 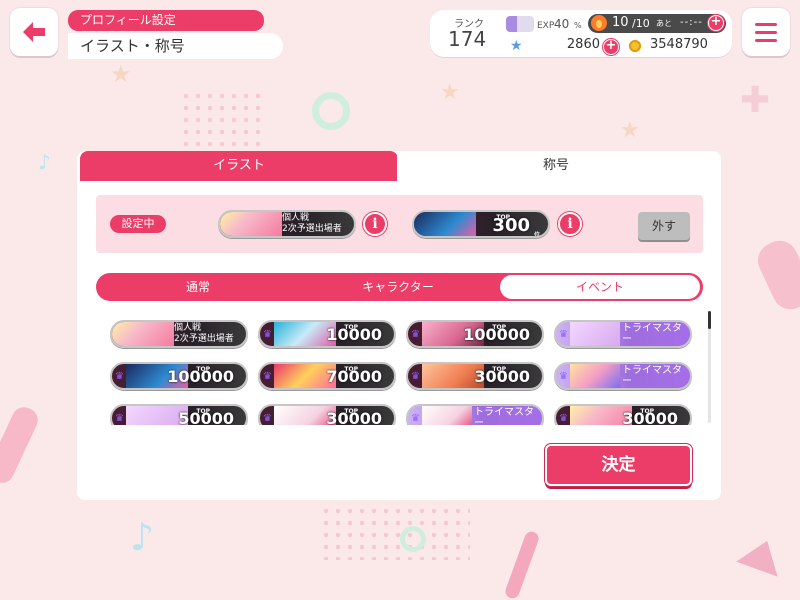 I want to click on tab-title: 称号, so click(x=556, y=166).